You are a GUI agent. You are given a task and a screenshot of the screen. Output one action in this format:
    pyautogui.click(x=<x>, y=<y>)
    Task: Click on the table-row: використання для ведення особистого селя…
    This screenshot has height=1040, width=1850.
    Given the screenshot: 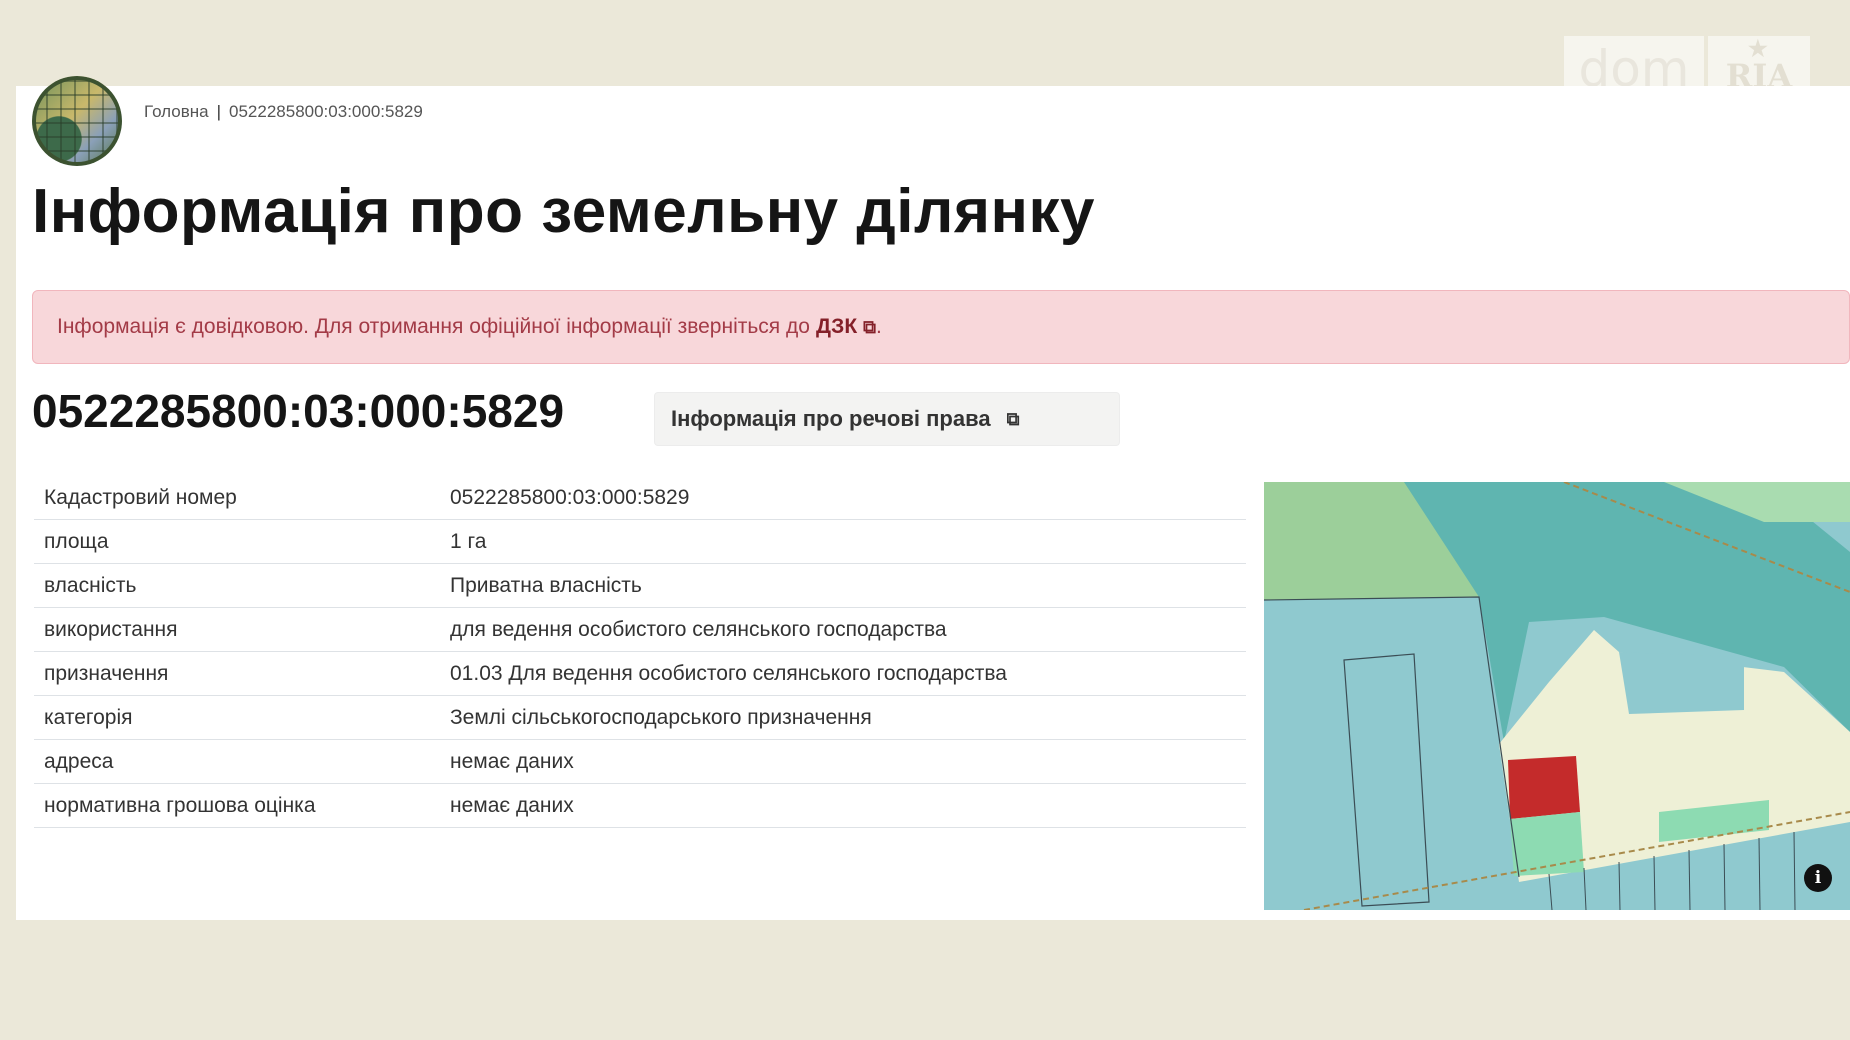 What is the action you would take?
    pyautogui.click(x=640, y=629)
    